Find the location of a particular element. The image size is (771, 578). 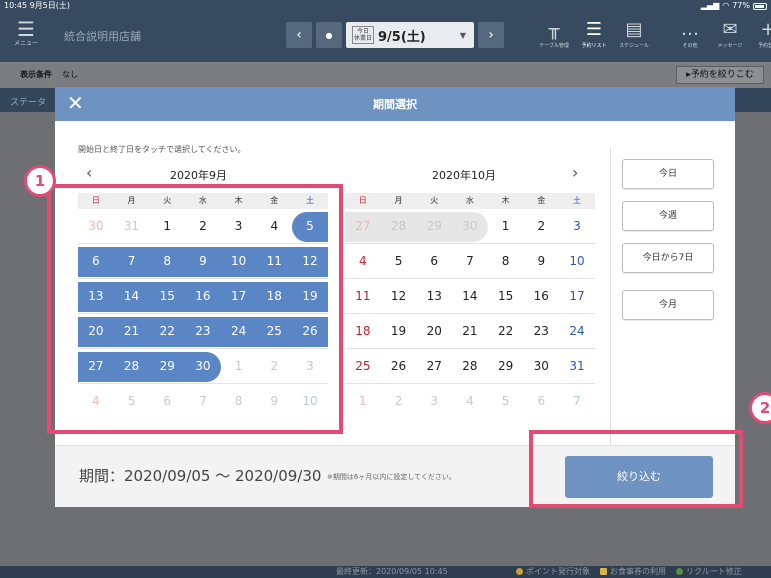

narrow-reservations-button: ▸予約を絞りこむ is located at coordinates (720, 75).